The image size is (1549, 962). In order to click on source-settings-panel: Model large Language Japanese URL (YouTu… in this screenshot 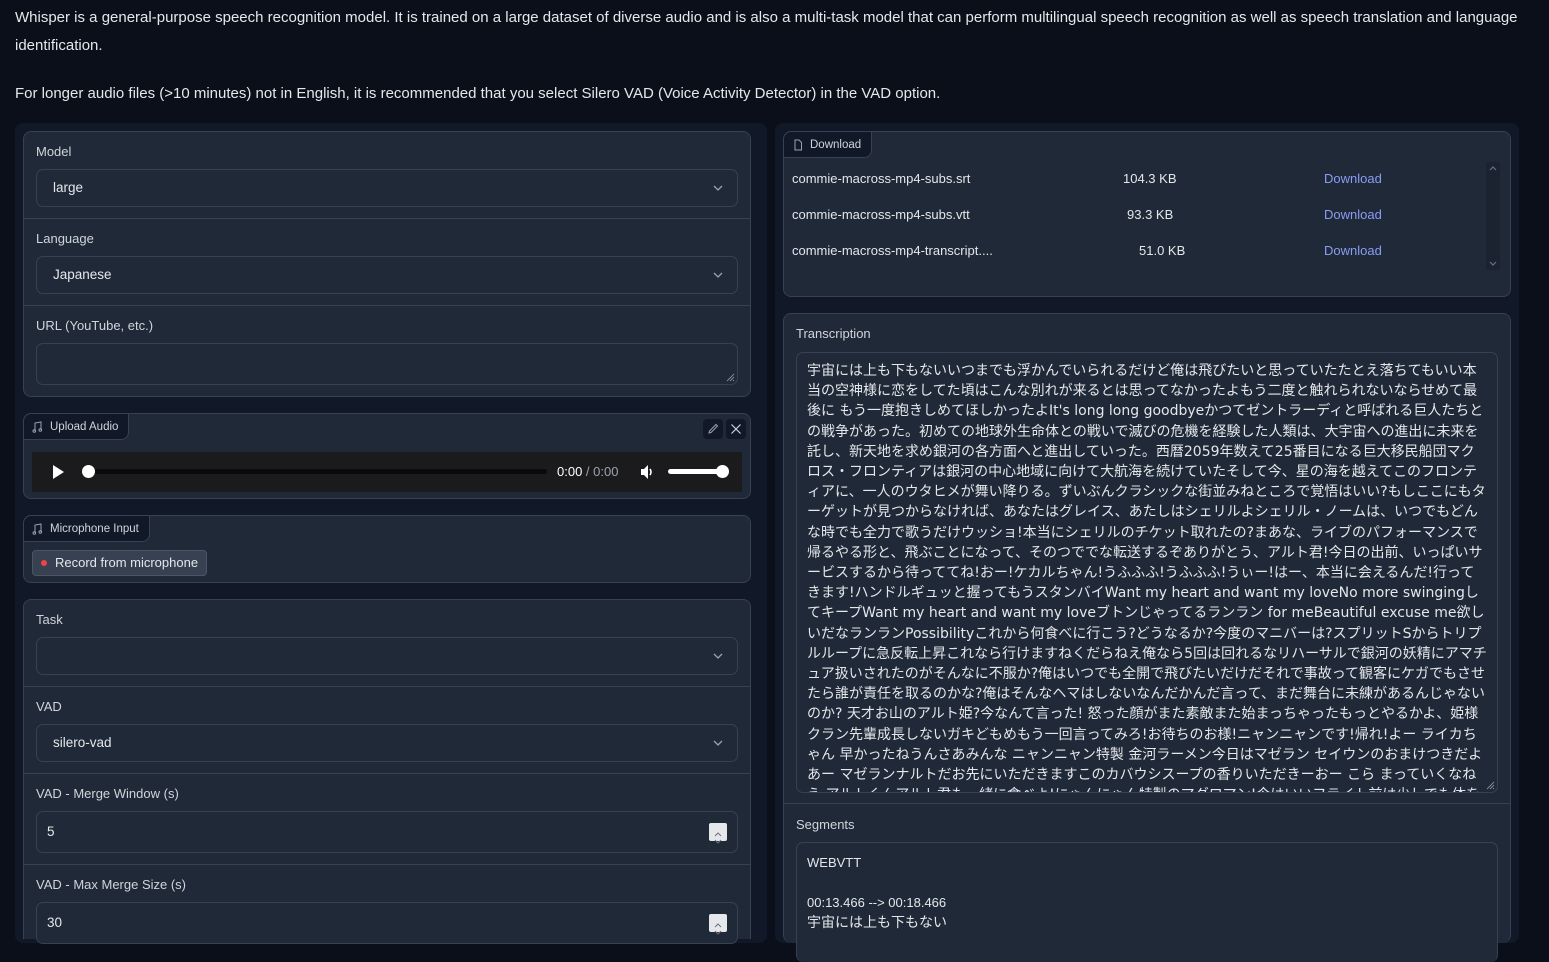, I will do `click(387, 264)`.